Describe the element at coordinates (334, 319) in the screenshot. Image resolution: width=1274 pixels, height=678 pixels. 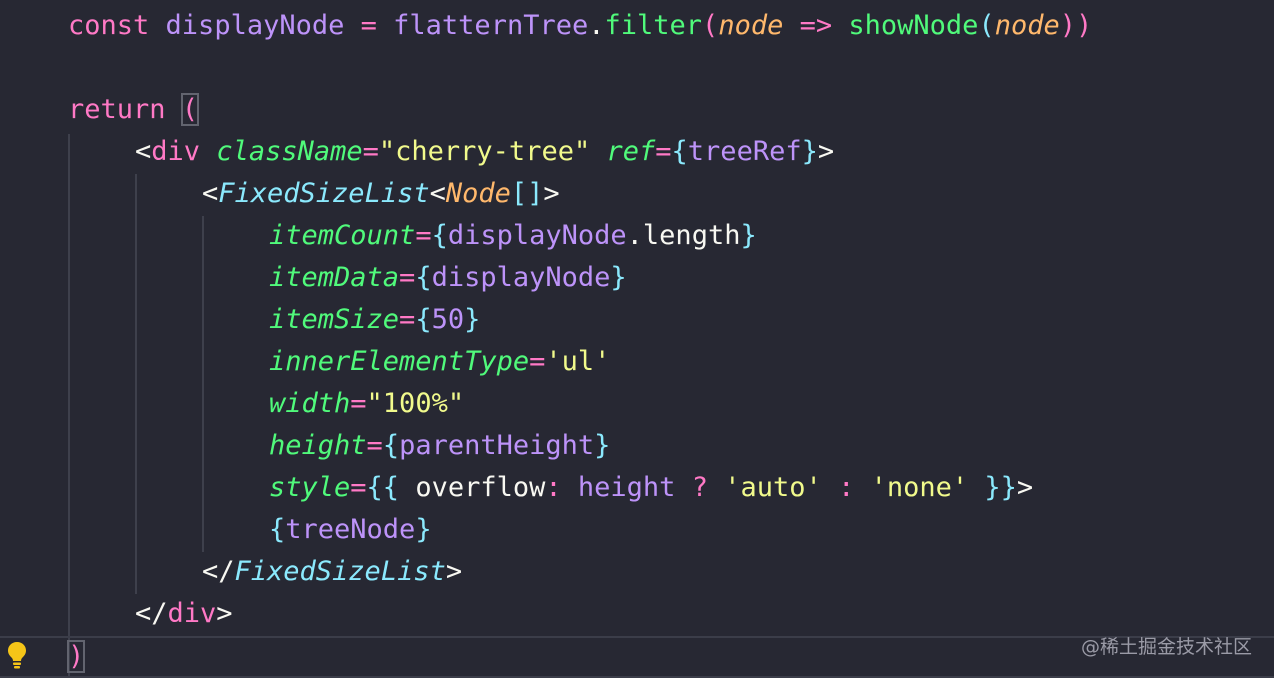
I see `attribute-name: itemSize` at that location.